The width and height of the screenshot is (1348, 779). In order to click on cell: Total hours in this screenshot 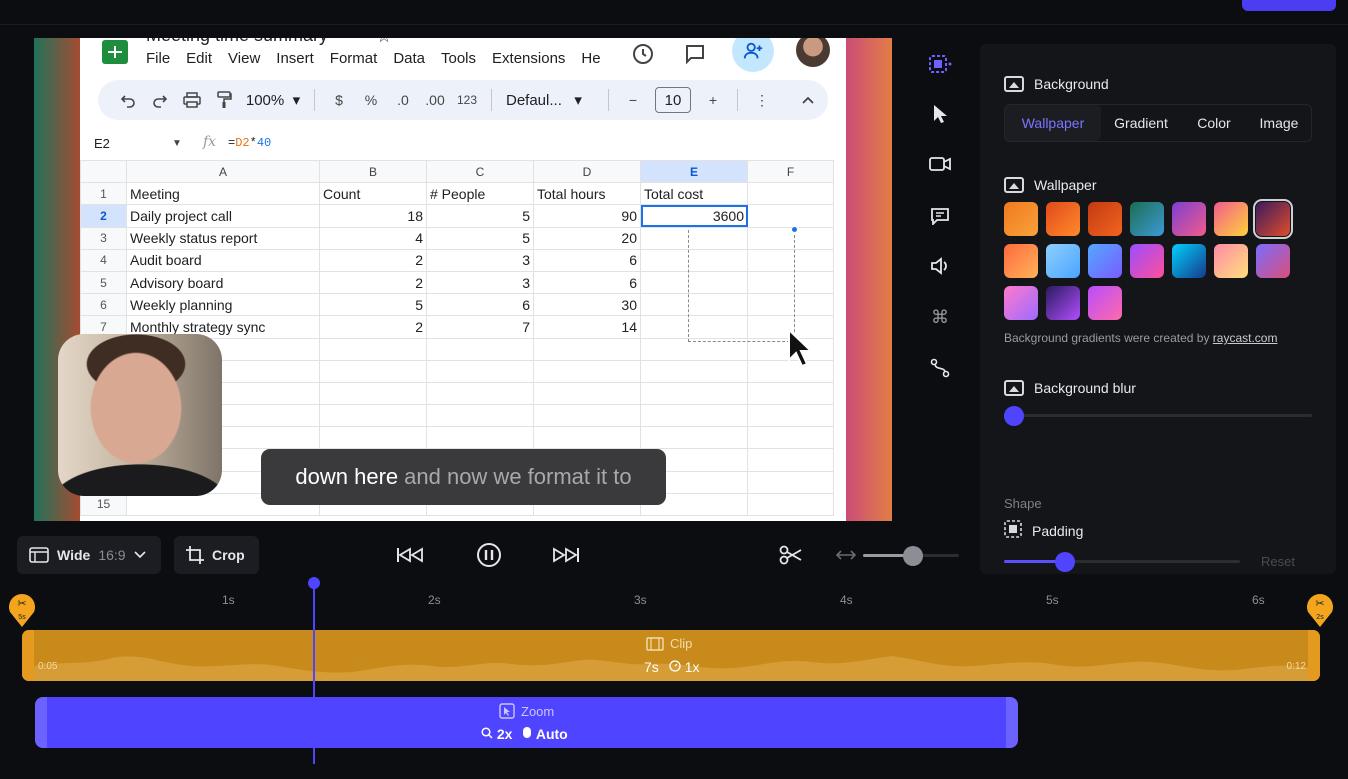, I will do `click(587, 194)`.